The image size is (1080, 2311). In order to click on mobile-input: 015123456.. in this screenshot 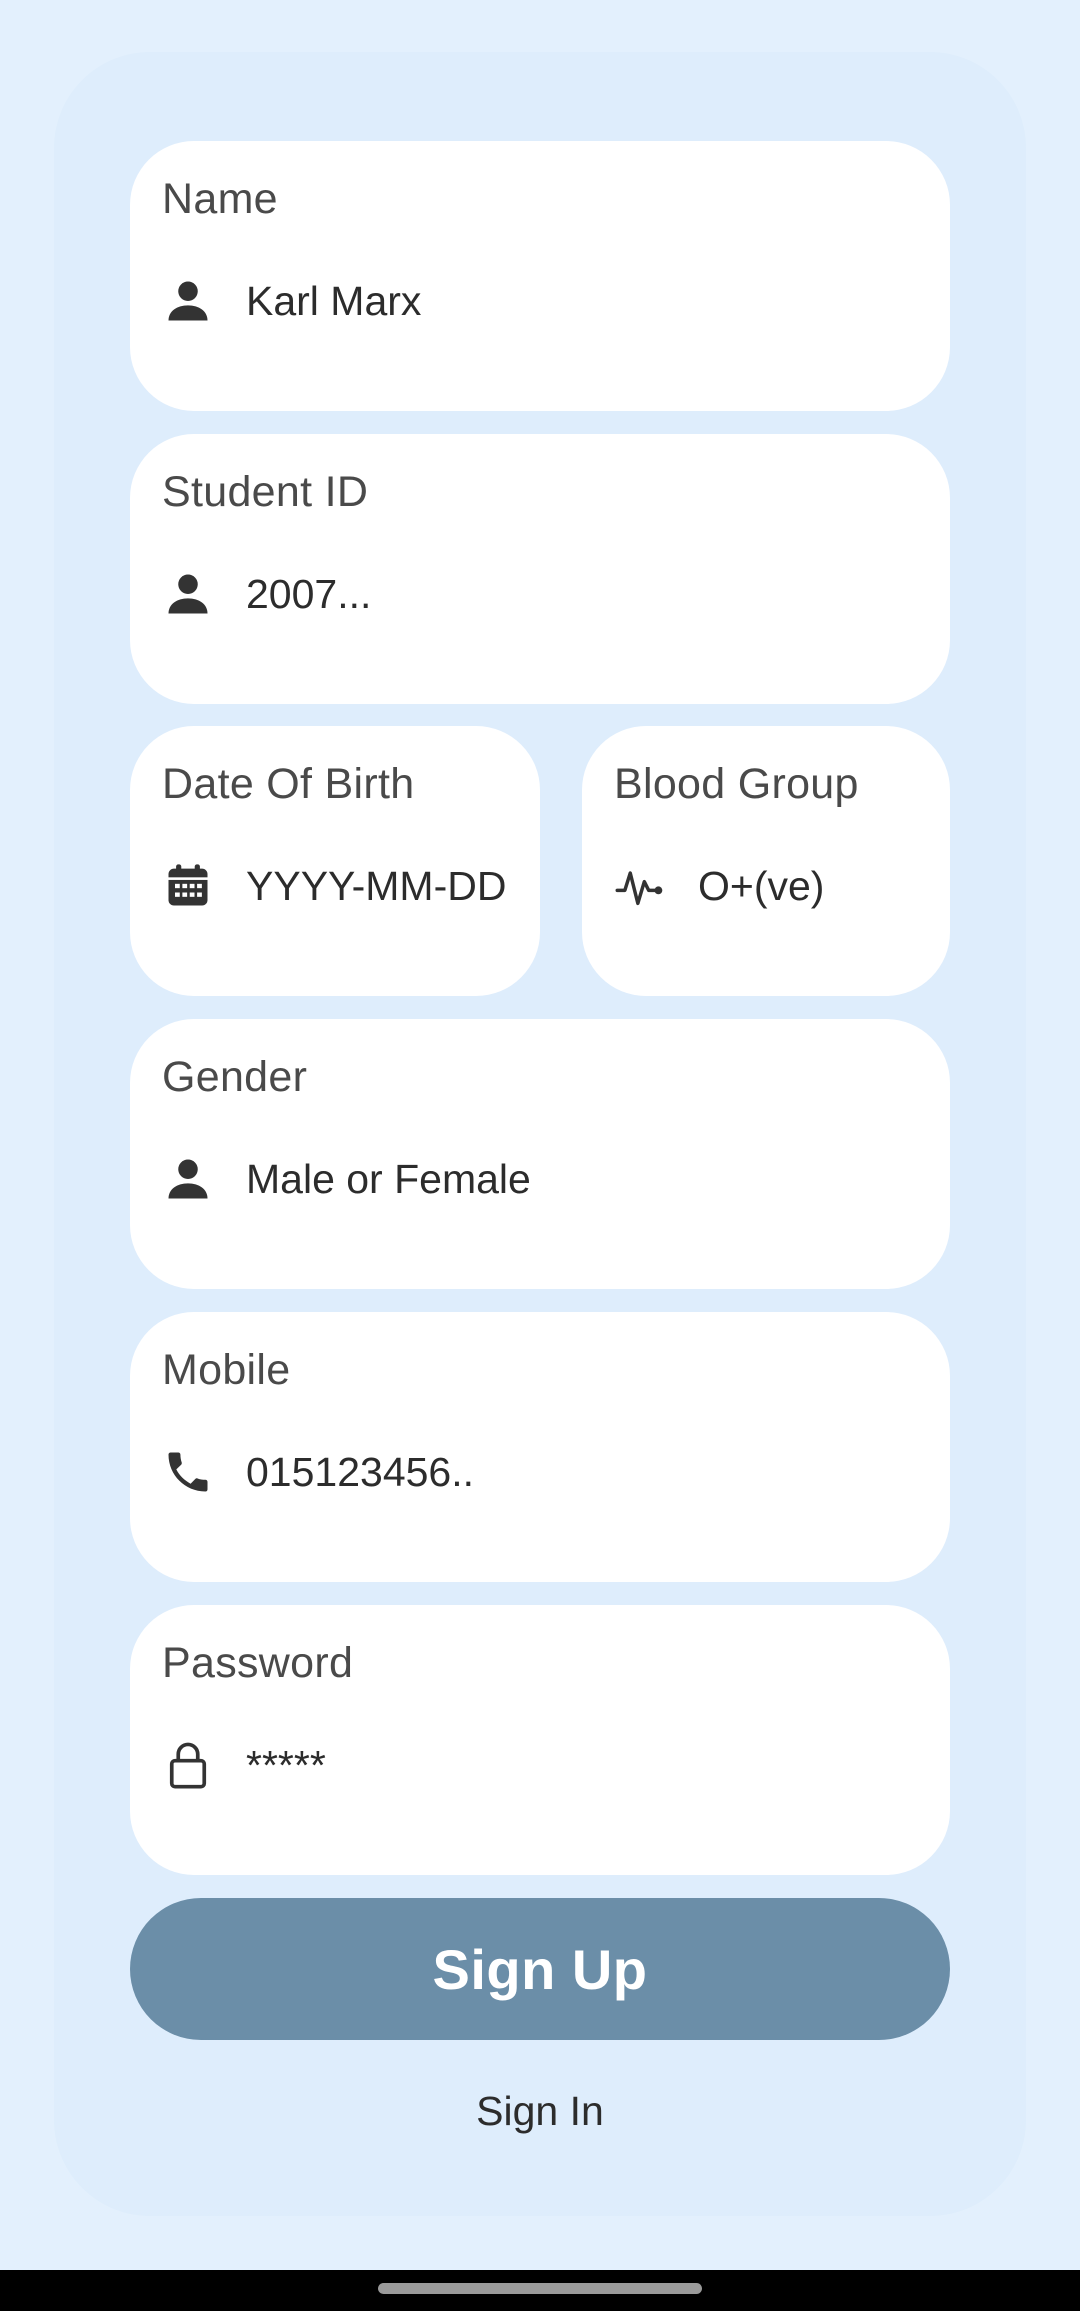, I will do `click(360, 1472)`.